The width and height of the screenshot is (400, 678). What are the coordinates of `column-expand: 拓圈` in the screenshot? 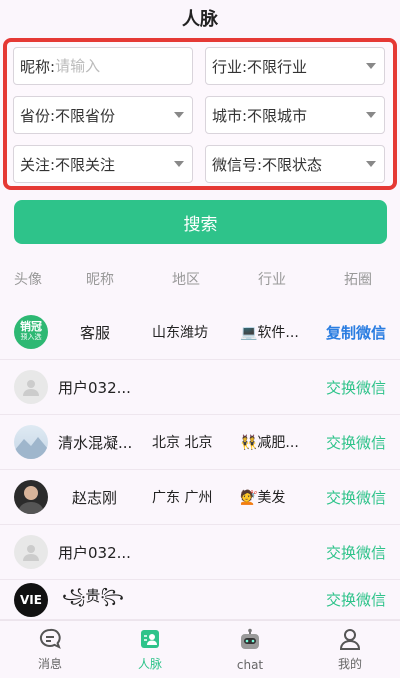 It's located at (358, 280).